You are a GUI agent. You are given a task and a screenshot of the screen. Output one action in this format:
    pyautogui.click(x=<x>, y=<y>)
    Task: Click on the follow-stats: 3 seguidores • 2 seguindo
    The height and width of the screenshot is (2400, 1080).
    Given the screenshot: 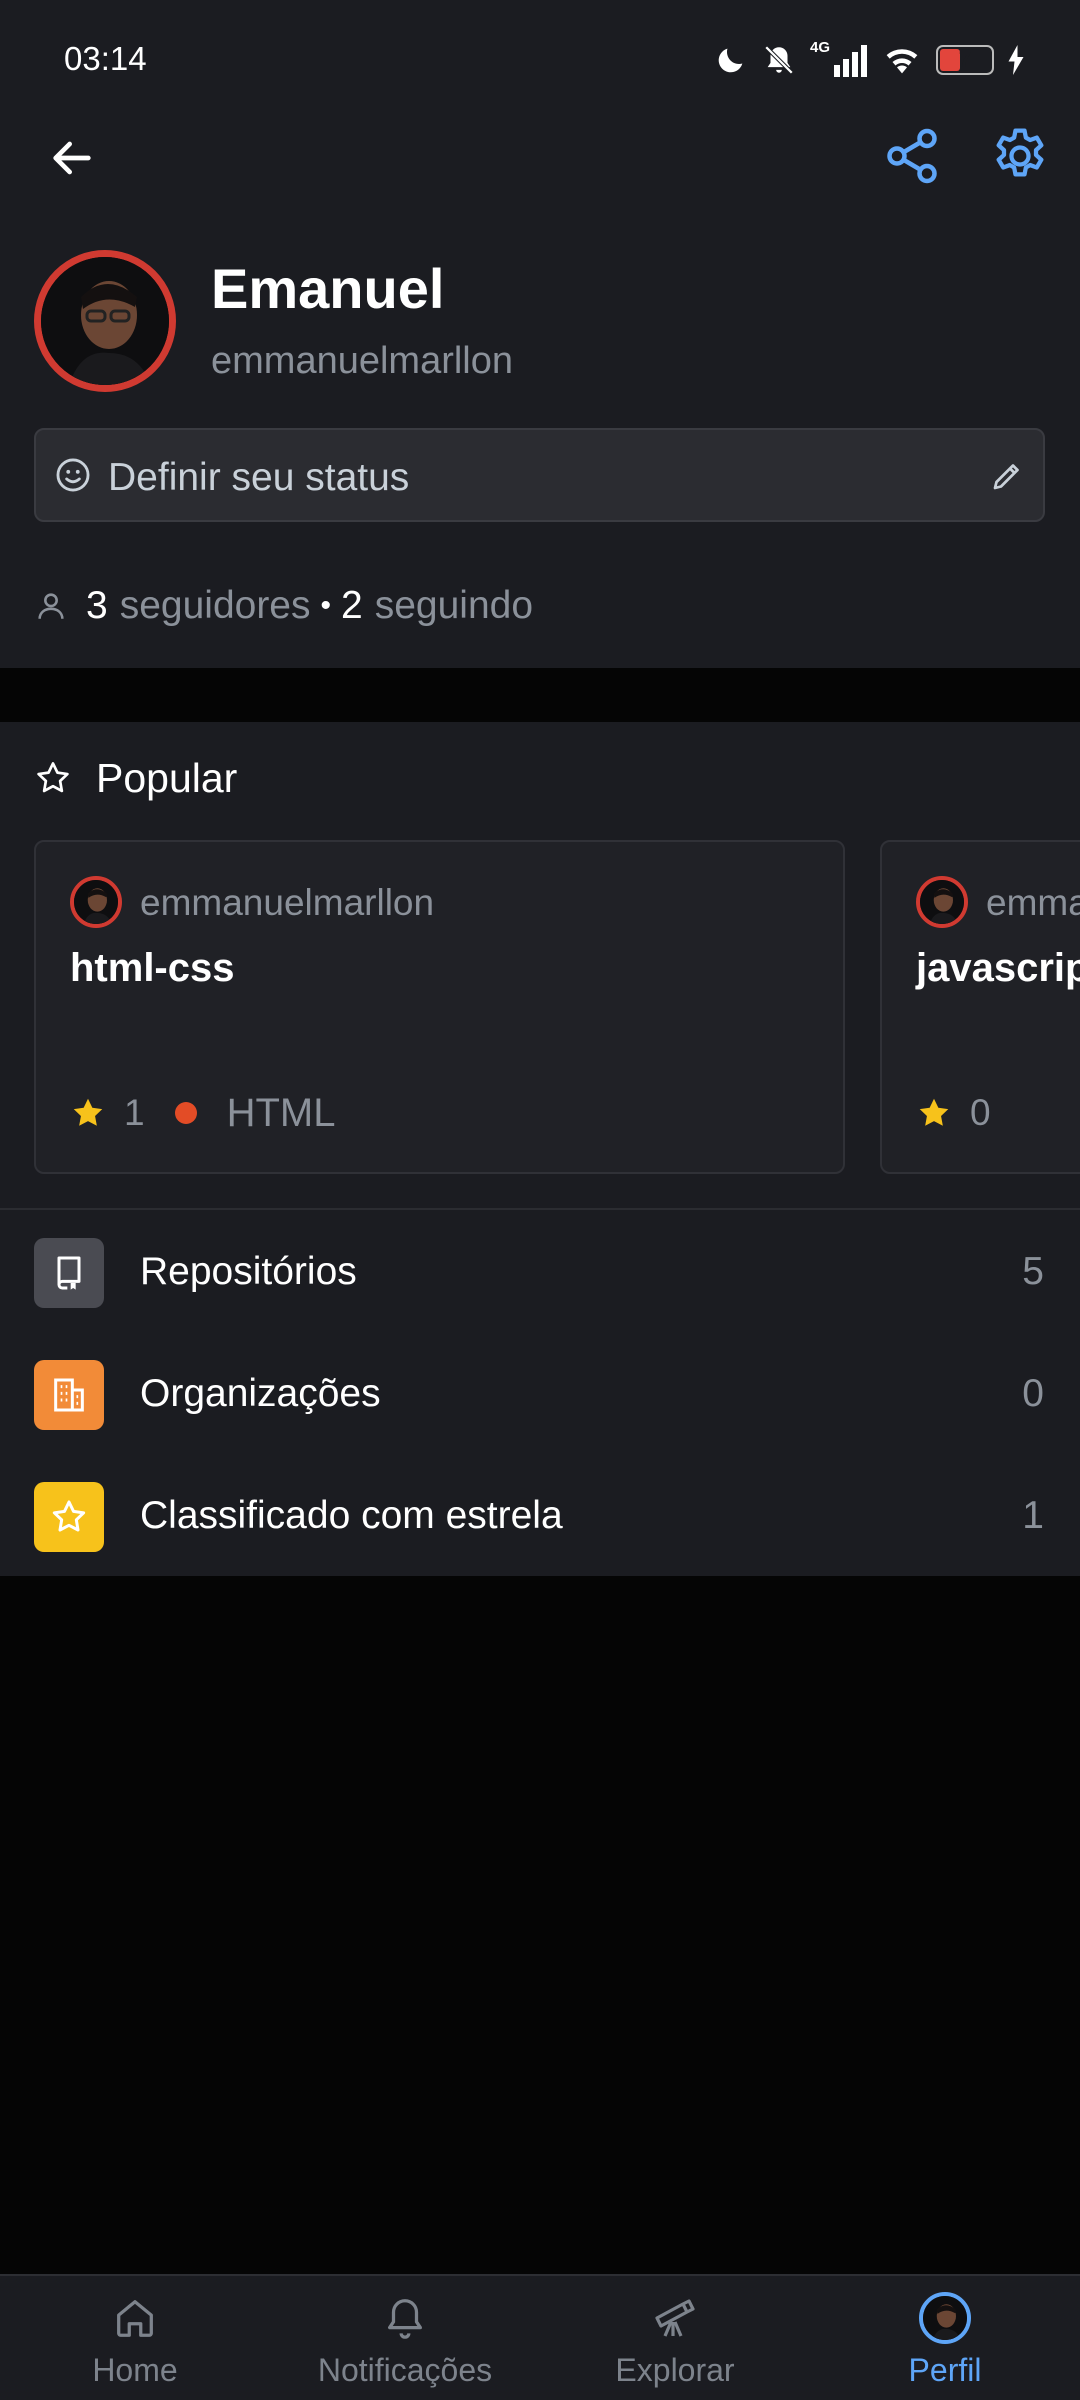 What is the action you would take?
    pyautogui.click(x=283, y=606)
    